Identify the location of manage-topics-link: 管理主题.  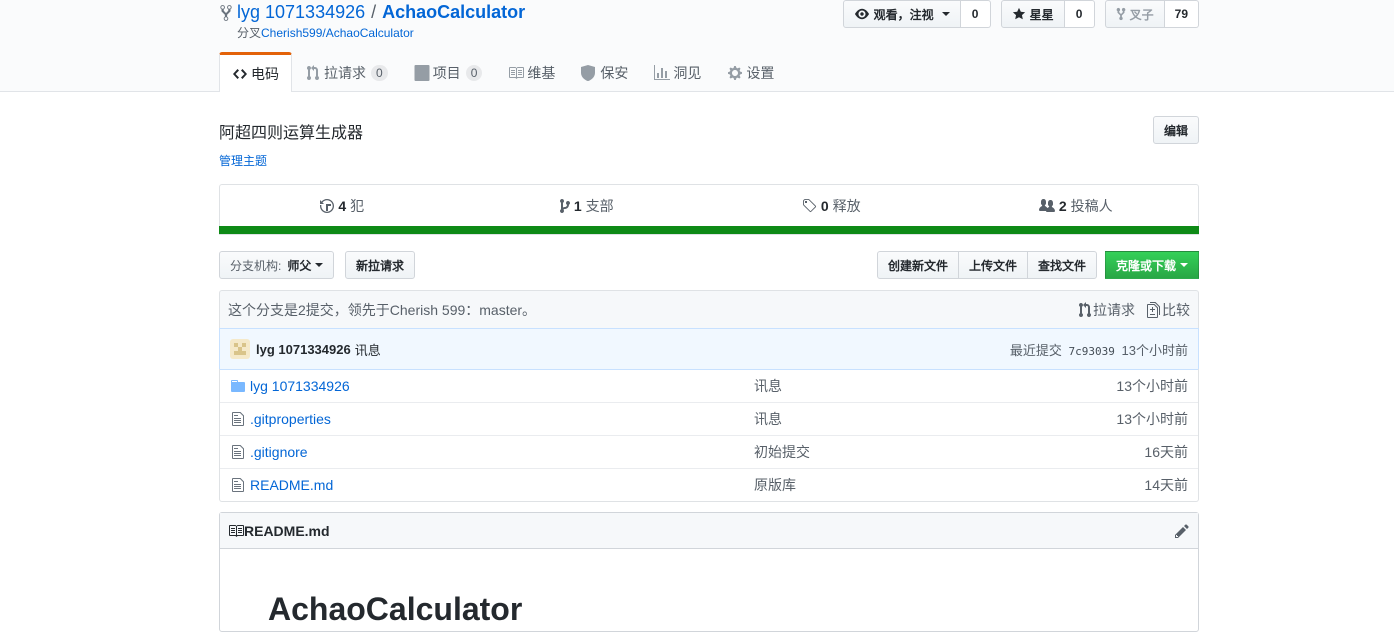
(243, 160).